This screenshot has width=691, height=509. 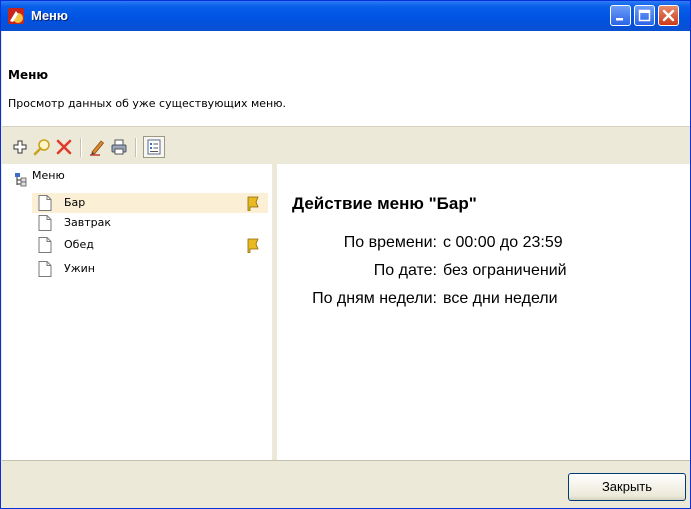 I want to click on detail-row-date: По дате: без ограничений, so click(x=483, y=272).